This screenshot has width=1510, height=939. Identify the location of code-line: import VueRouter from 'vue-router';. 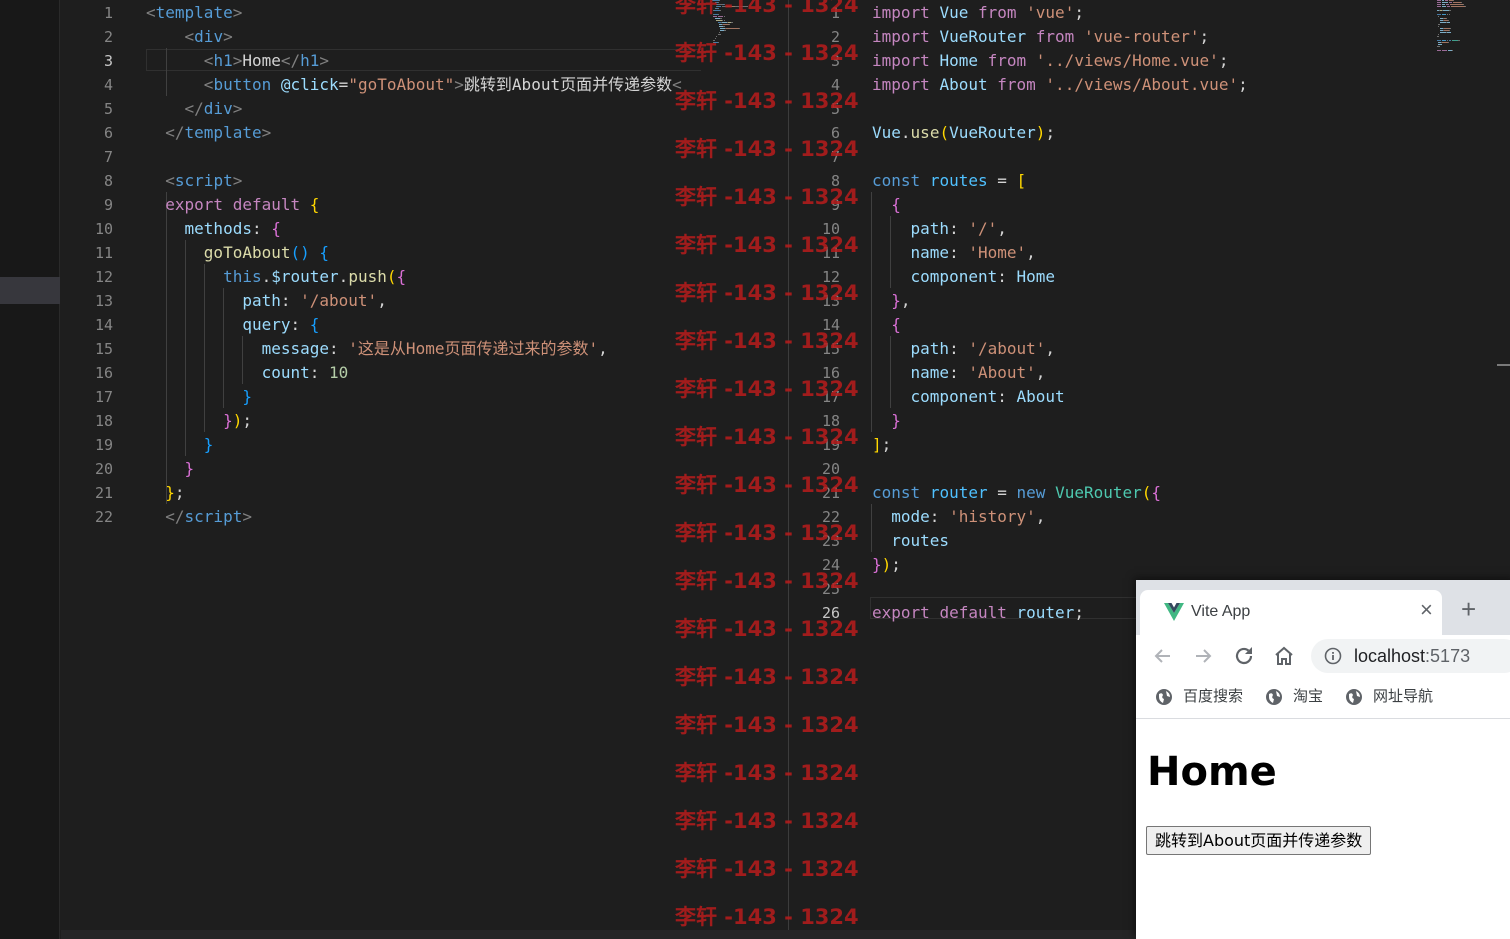
(1191, 37).